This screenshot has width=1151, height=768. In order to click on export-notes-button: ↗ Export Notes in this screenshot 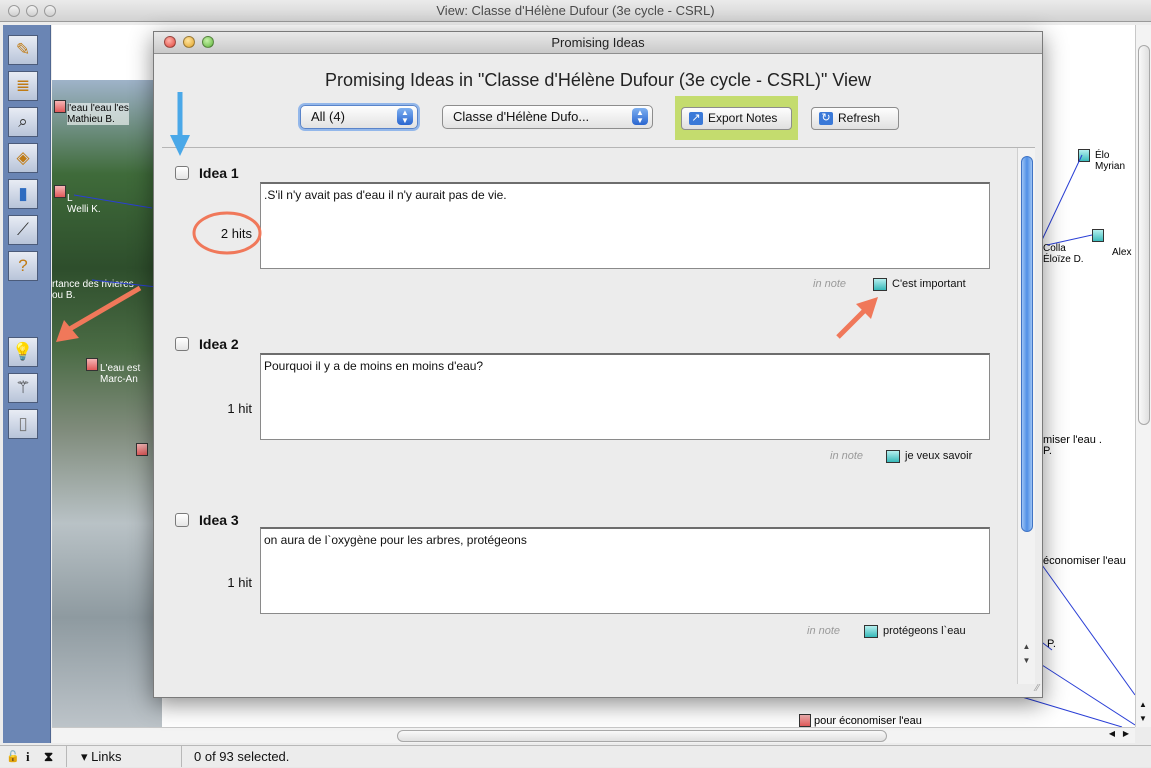, I will do `click(736, 118)`.